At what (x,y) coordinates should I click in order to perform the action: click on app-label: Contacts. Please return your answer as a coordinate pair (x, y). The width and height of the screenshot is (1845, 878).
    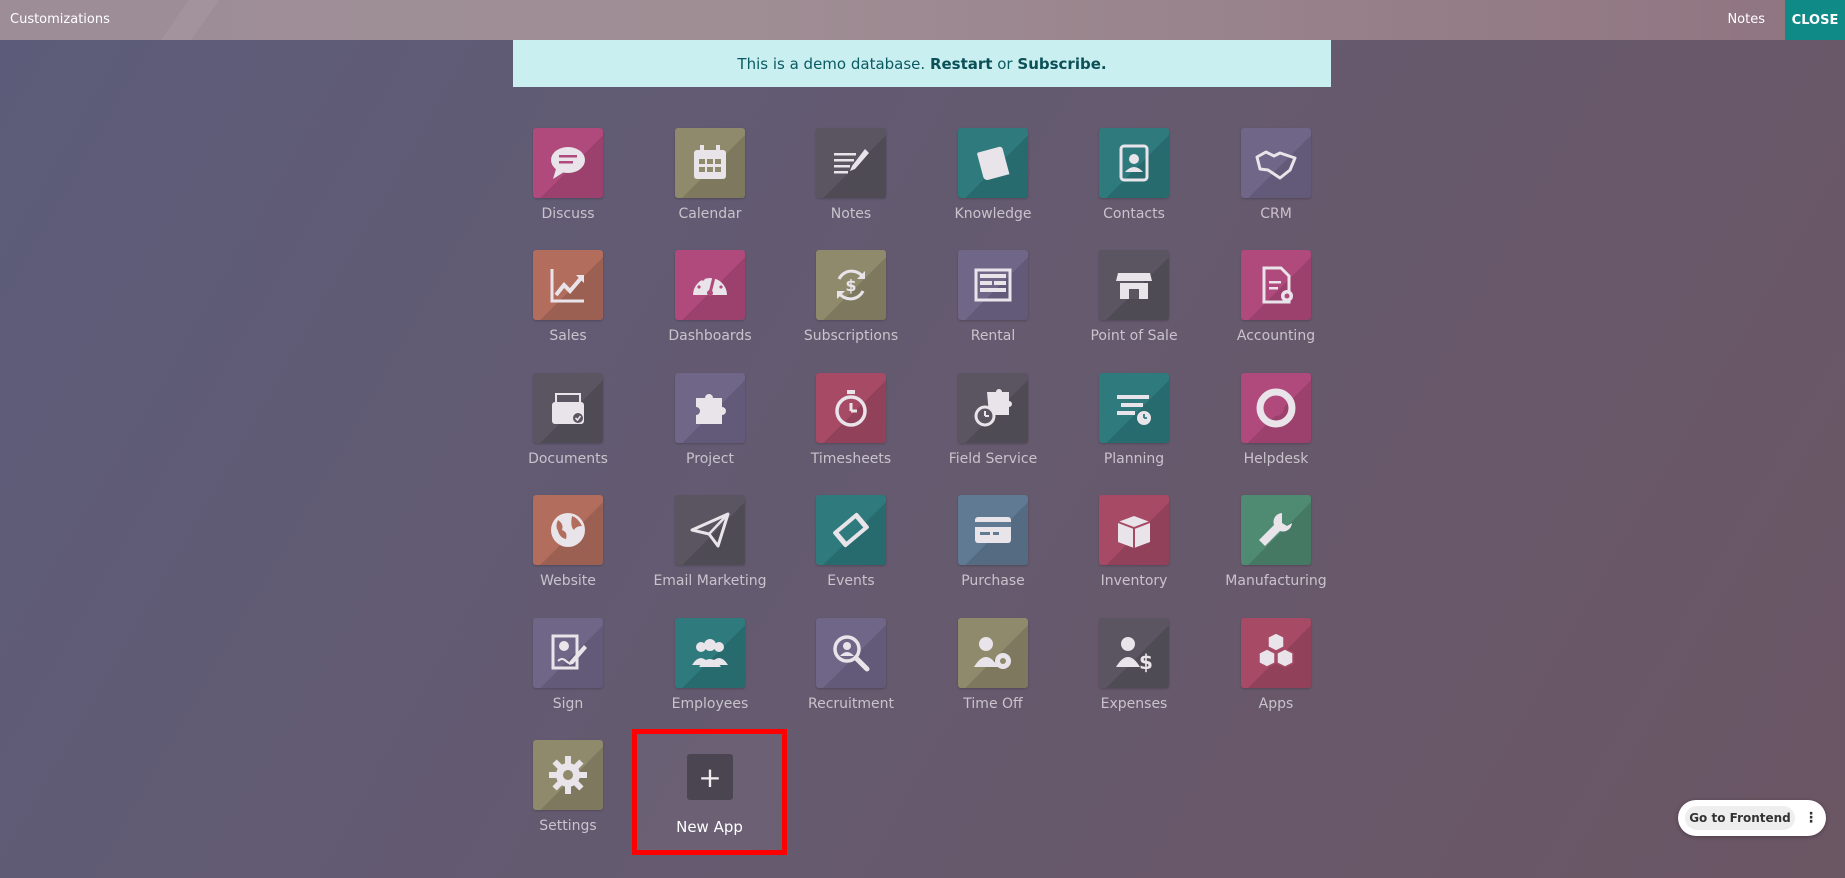
    Looking at the image, I should click on (1134, 214).